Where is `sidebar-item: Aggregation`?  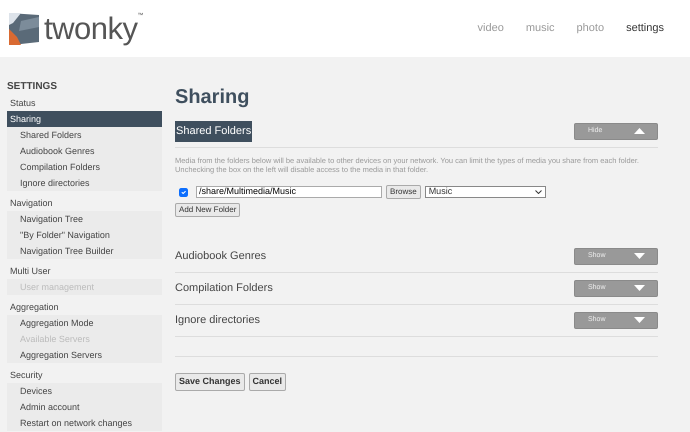
sidebar-item: Aggregation is located at coordinates (84, 307).